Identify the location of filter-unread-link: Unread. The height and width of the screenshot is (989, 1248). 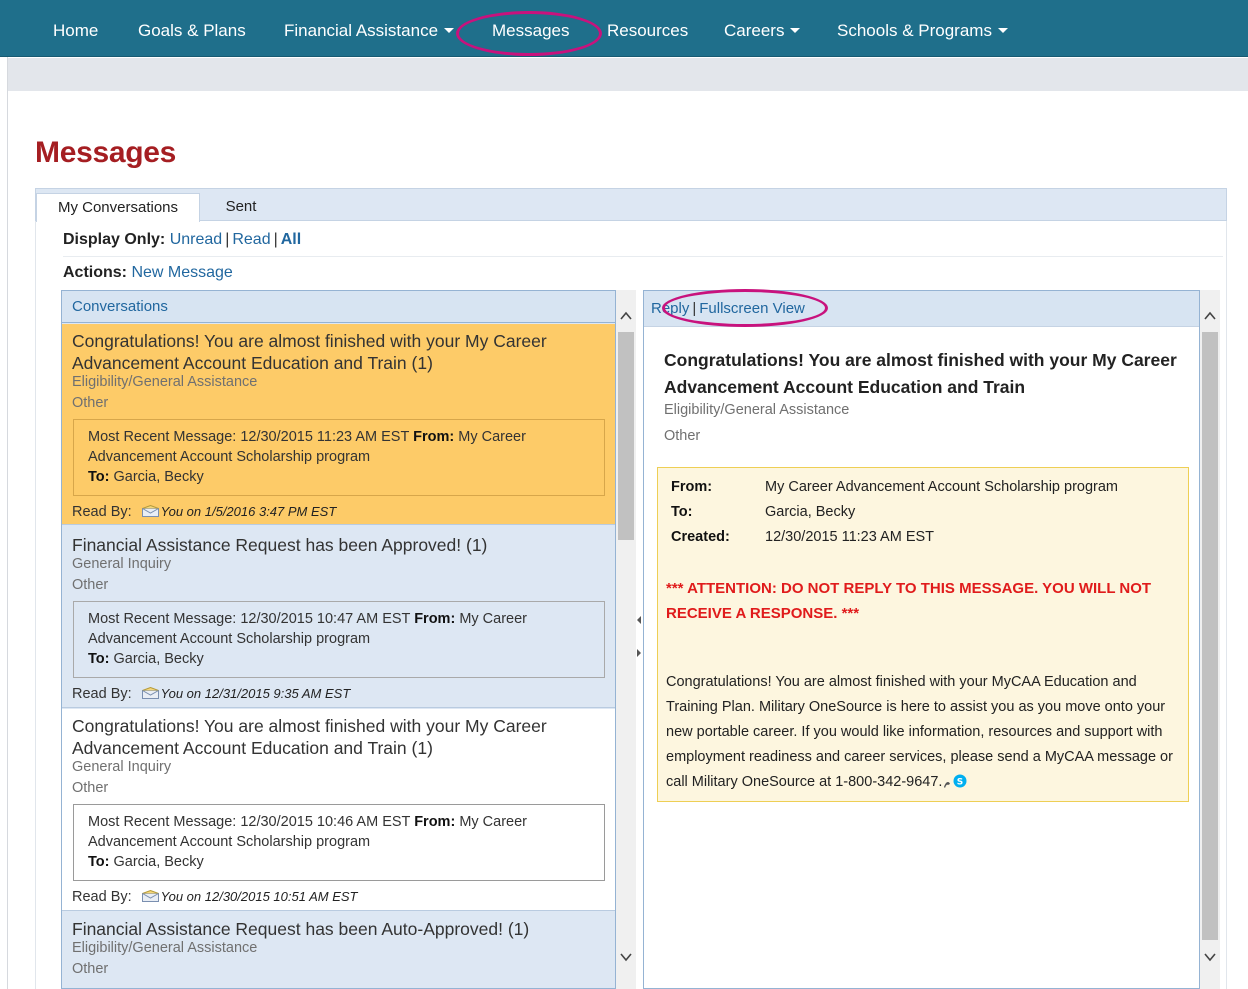
(196, 239).